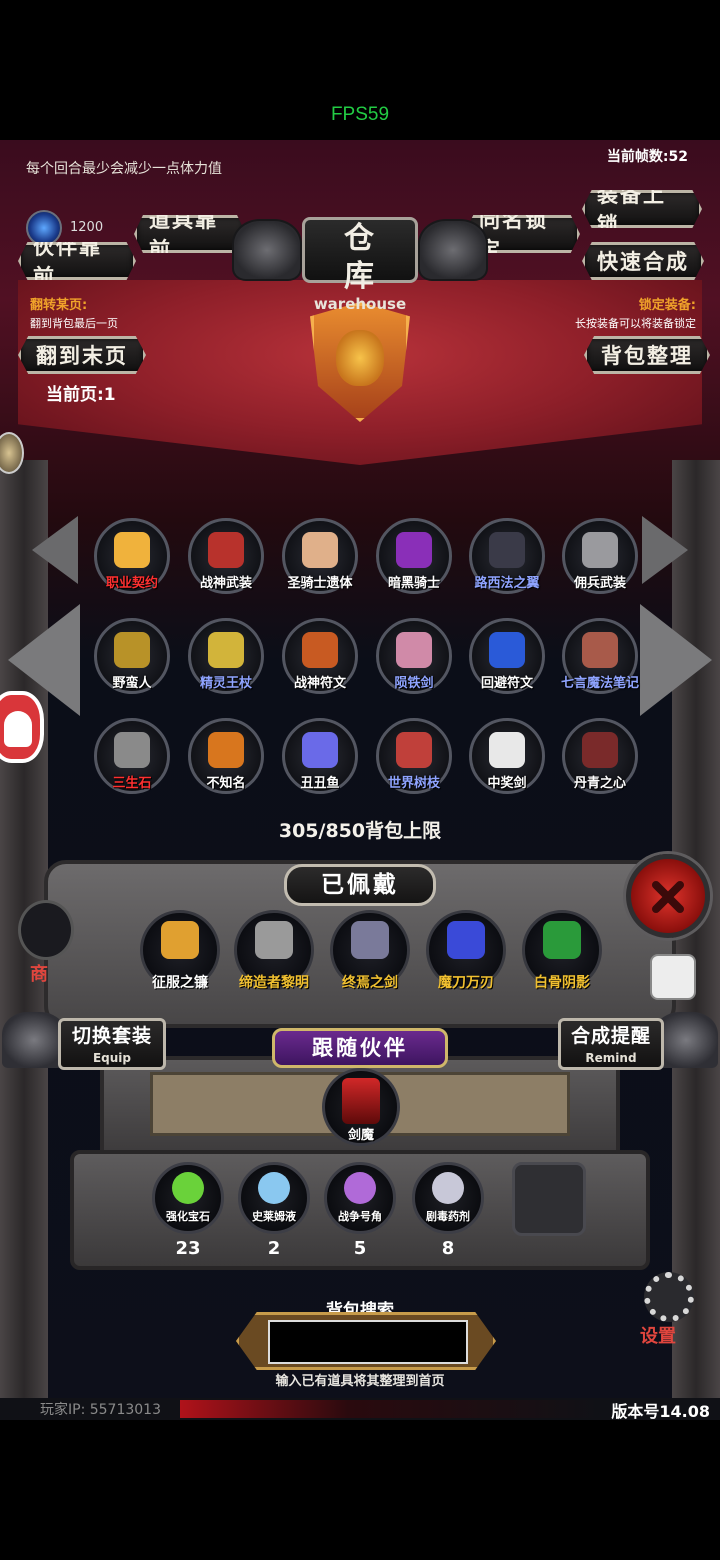 The width and height of the screenshot is (720, 1560). I want to click on item-label: 回避符文, so click(506, 683).